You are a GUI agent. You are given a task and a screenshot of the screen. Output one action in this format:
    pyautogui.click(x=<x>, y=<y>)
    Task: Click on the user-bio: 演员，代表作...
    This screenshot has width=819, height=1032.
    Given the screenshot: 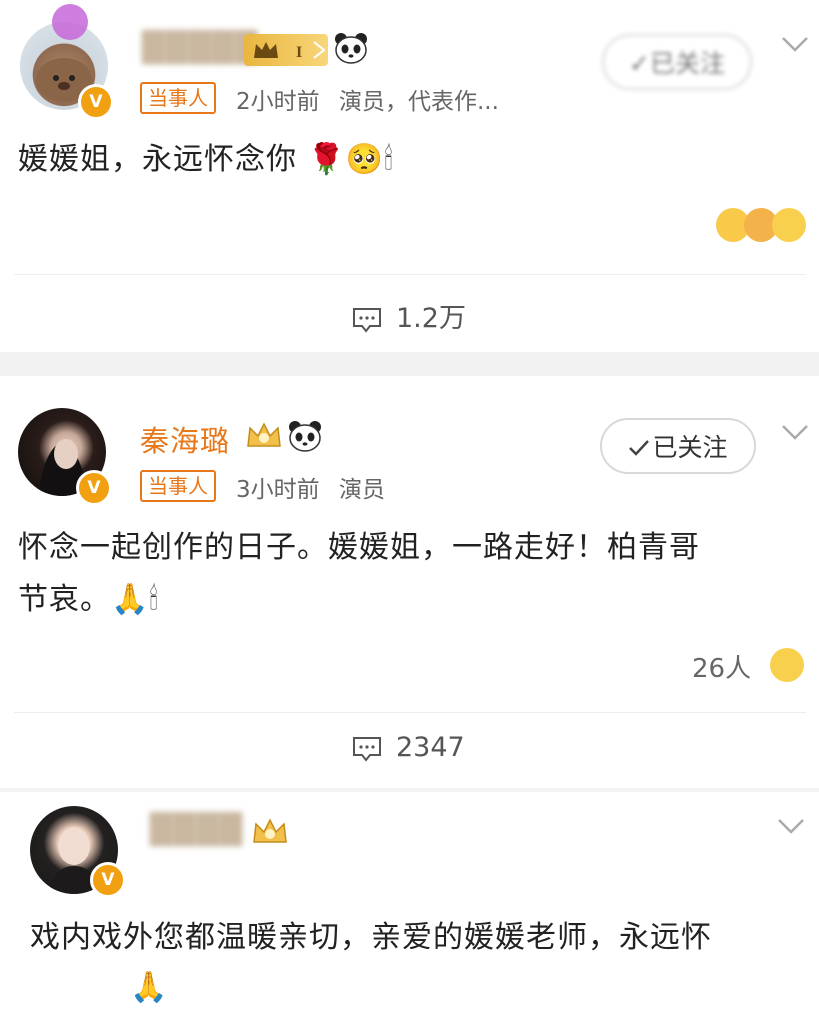 What is the action you would take?
    pyautogui.click(x=418, y=102)
    